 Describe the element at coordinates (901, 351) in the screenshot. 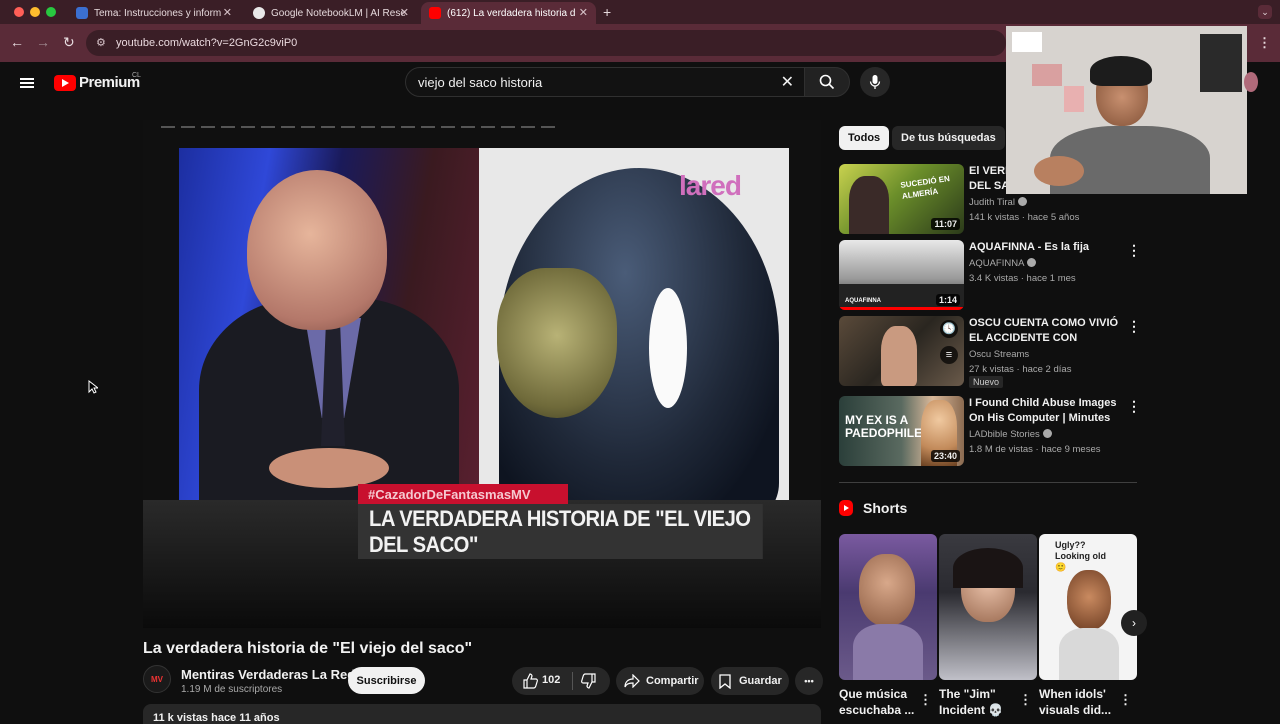

I see `video-thumbnail: 🕓 ≡` at that location.